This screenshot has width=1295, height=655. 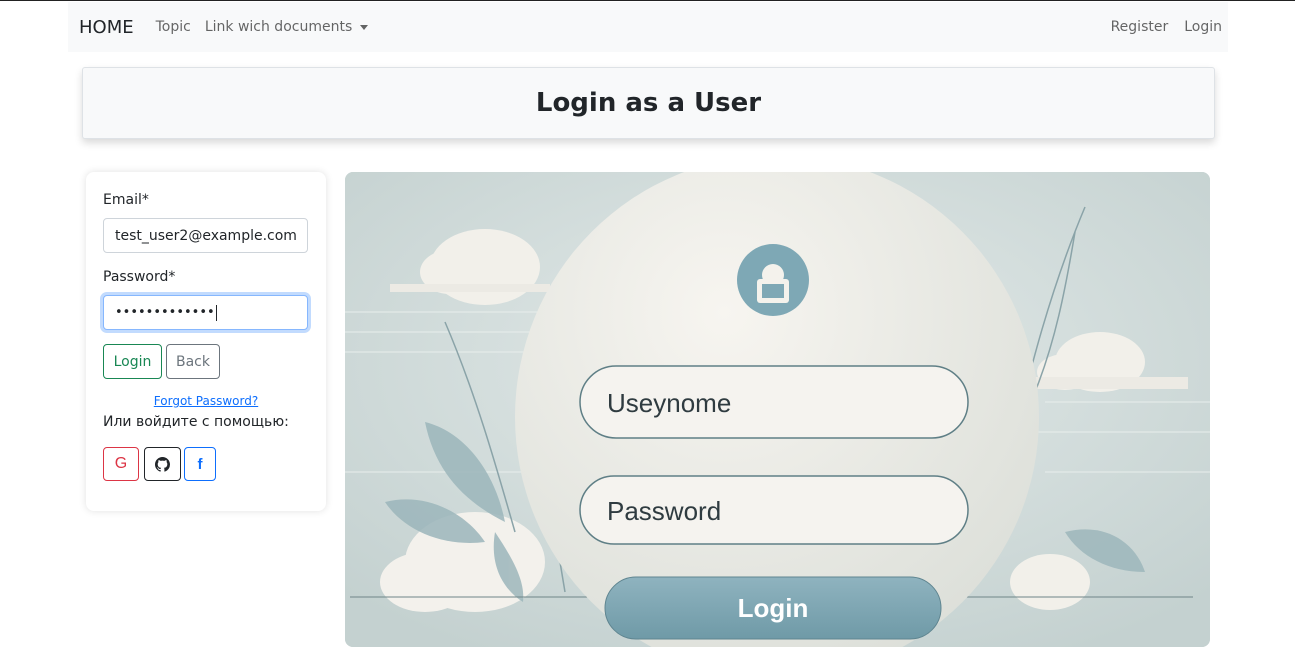 I want to click on login-button: Login, so click(x=132, y=361).